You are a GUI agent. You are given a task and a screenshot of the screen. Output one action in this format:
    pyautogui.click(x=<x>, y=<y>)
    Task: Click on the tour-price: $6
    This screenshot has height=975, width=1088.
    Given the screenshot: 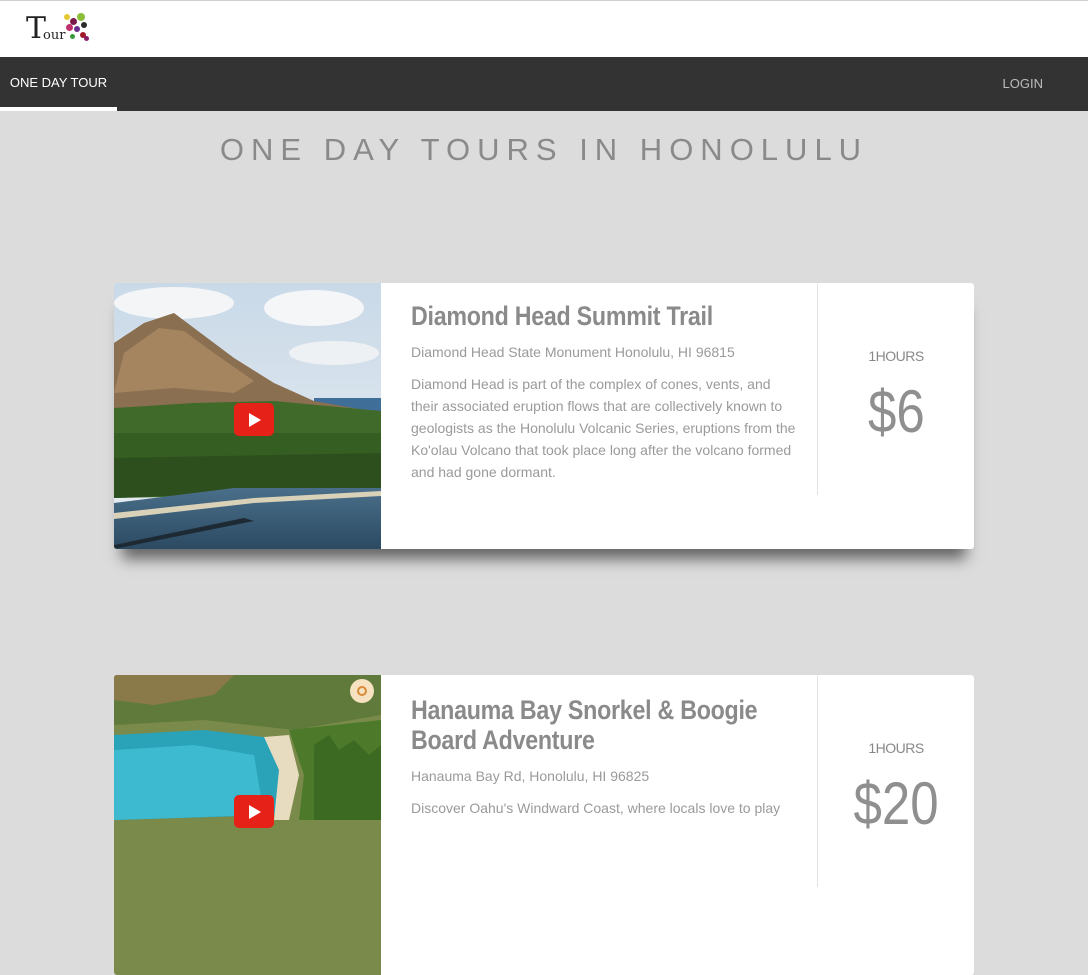 What is the action you would take?
    pyautogui.click(x=896, y=411)
    